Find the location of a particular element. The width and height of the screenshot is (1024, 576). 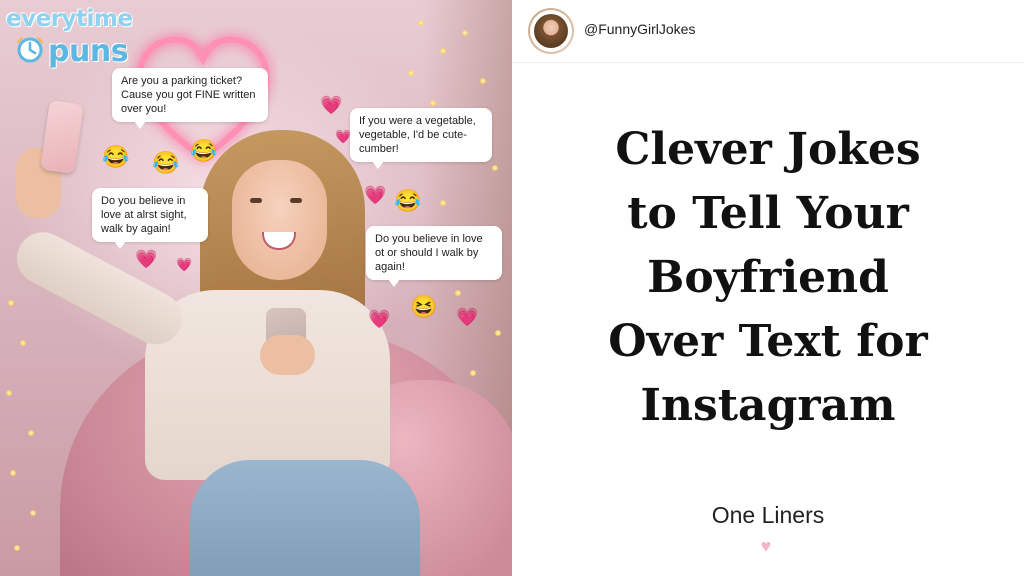

avatar is located at coordinates (551, 31).